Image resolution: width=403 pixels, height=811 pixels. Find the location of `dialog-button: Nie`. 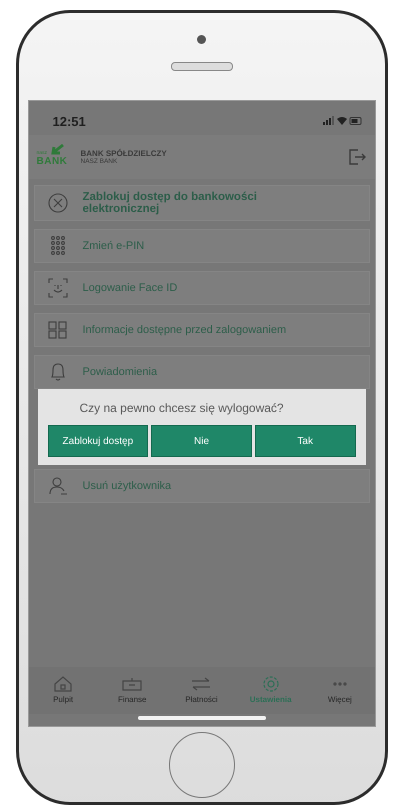

dialog-button: Nie is located at coordinates (201, 441).